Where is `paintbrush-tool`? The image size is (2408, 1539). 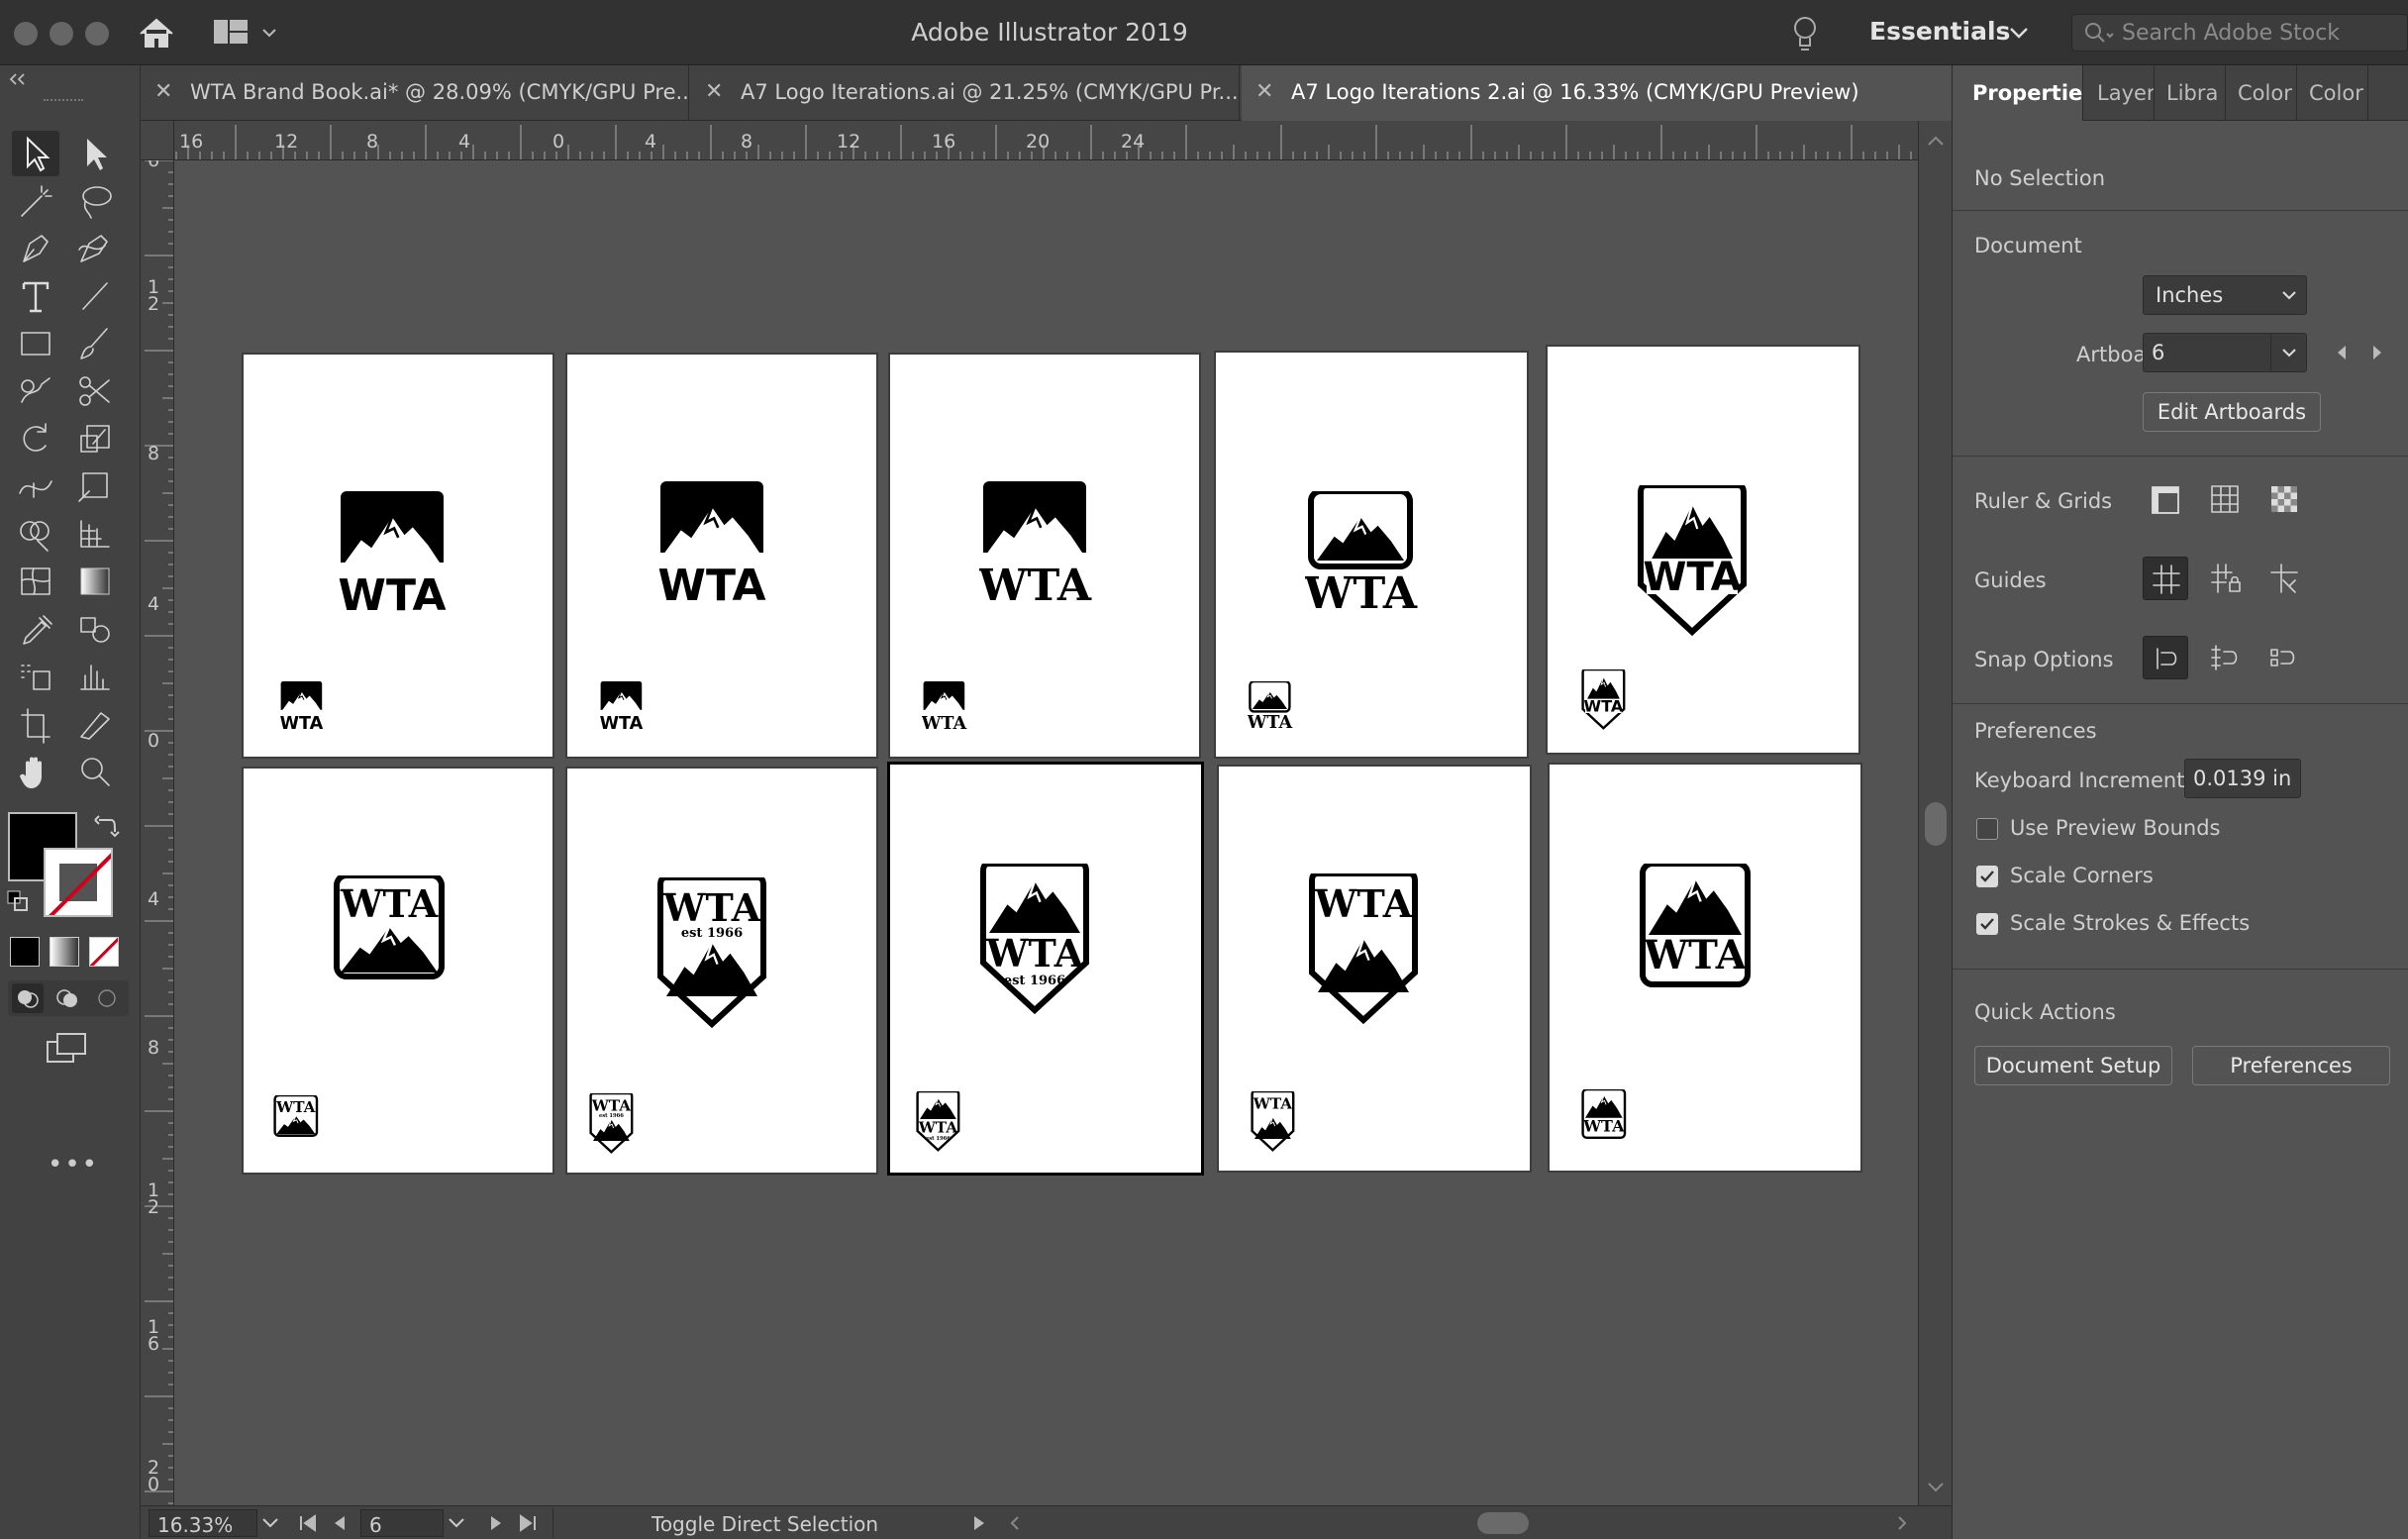
paintbrush-tool is located at coordinates (95, 343).